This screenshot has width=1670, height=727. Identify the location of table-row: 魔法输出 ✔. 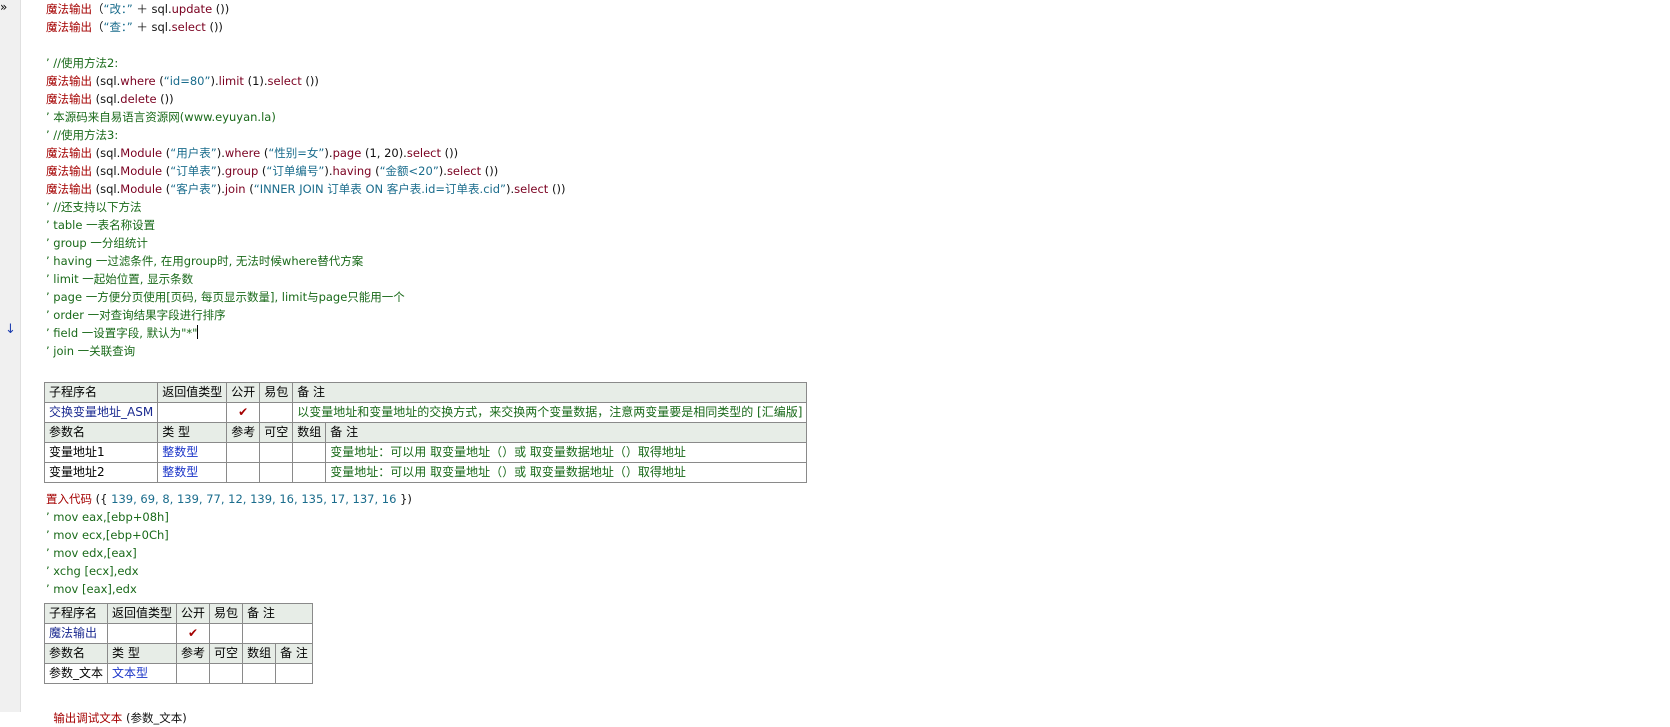
(178, 633).